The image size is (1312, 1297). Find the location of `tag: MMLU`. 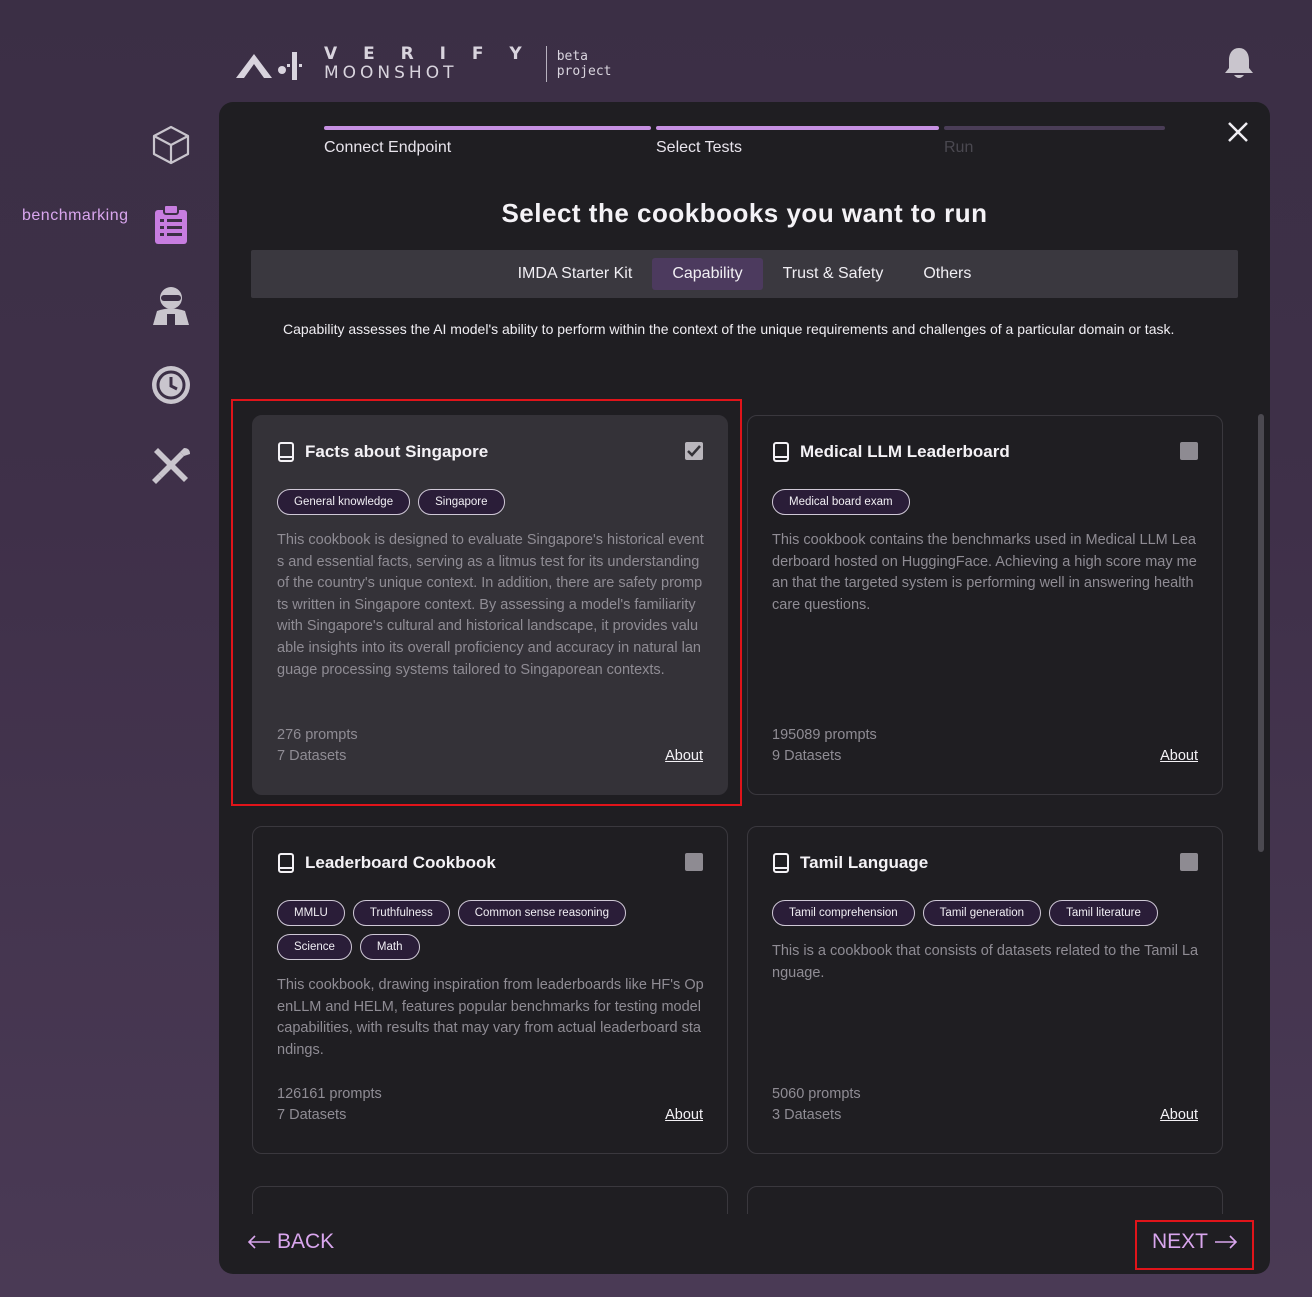

tag: MMLU is located at coordinates (311, 913).